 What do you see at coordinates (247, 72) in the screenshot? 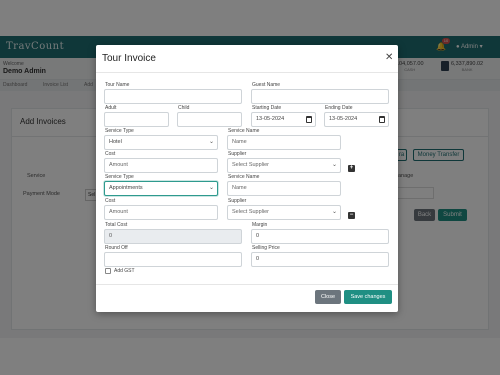
I see `modal-header-divider` at bounding box center [247, 72].